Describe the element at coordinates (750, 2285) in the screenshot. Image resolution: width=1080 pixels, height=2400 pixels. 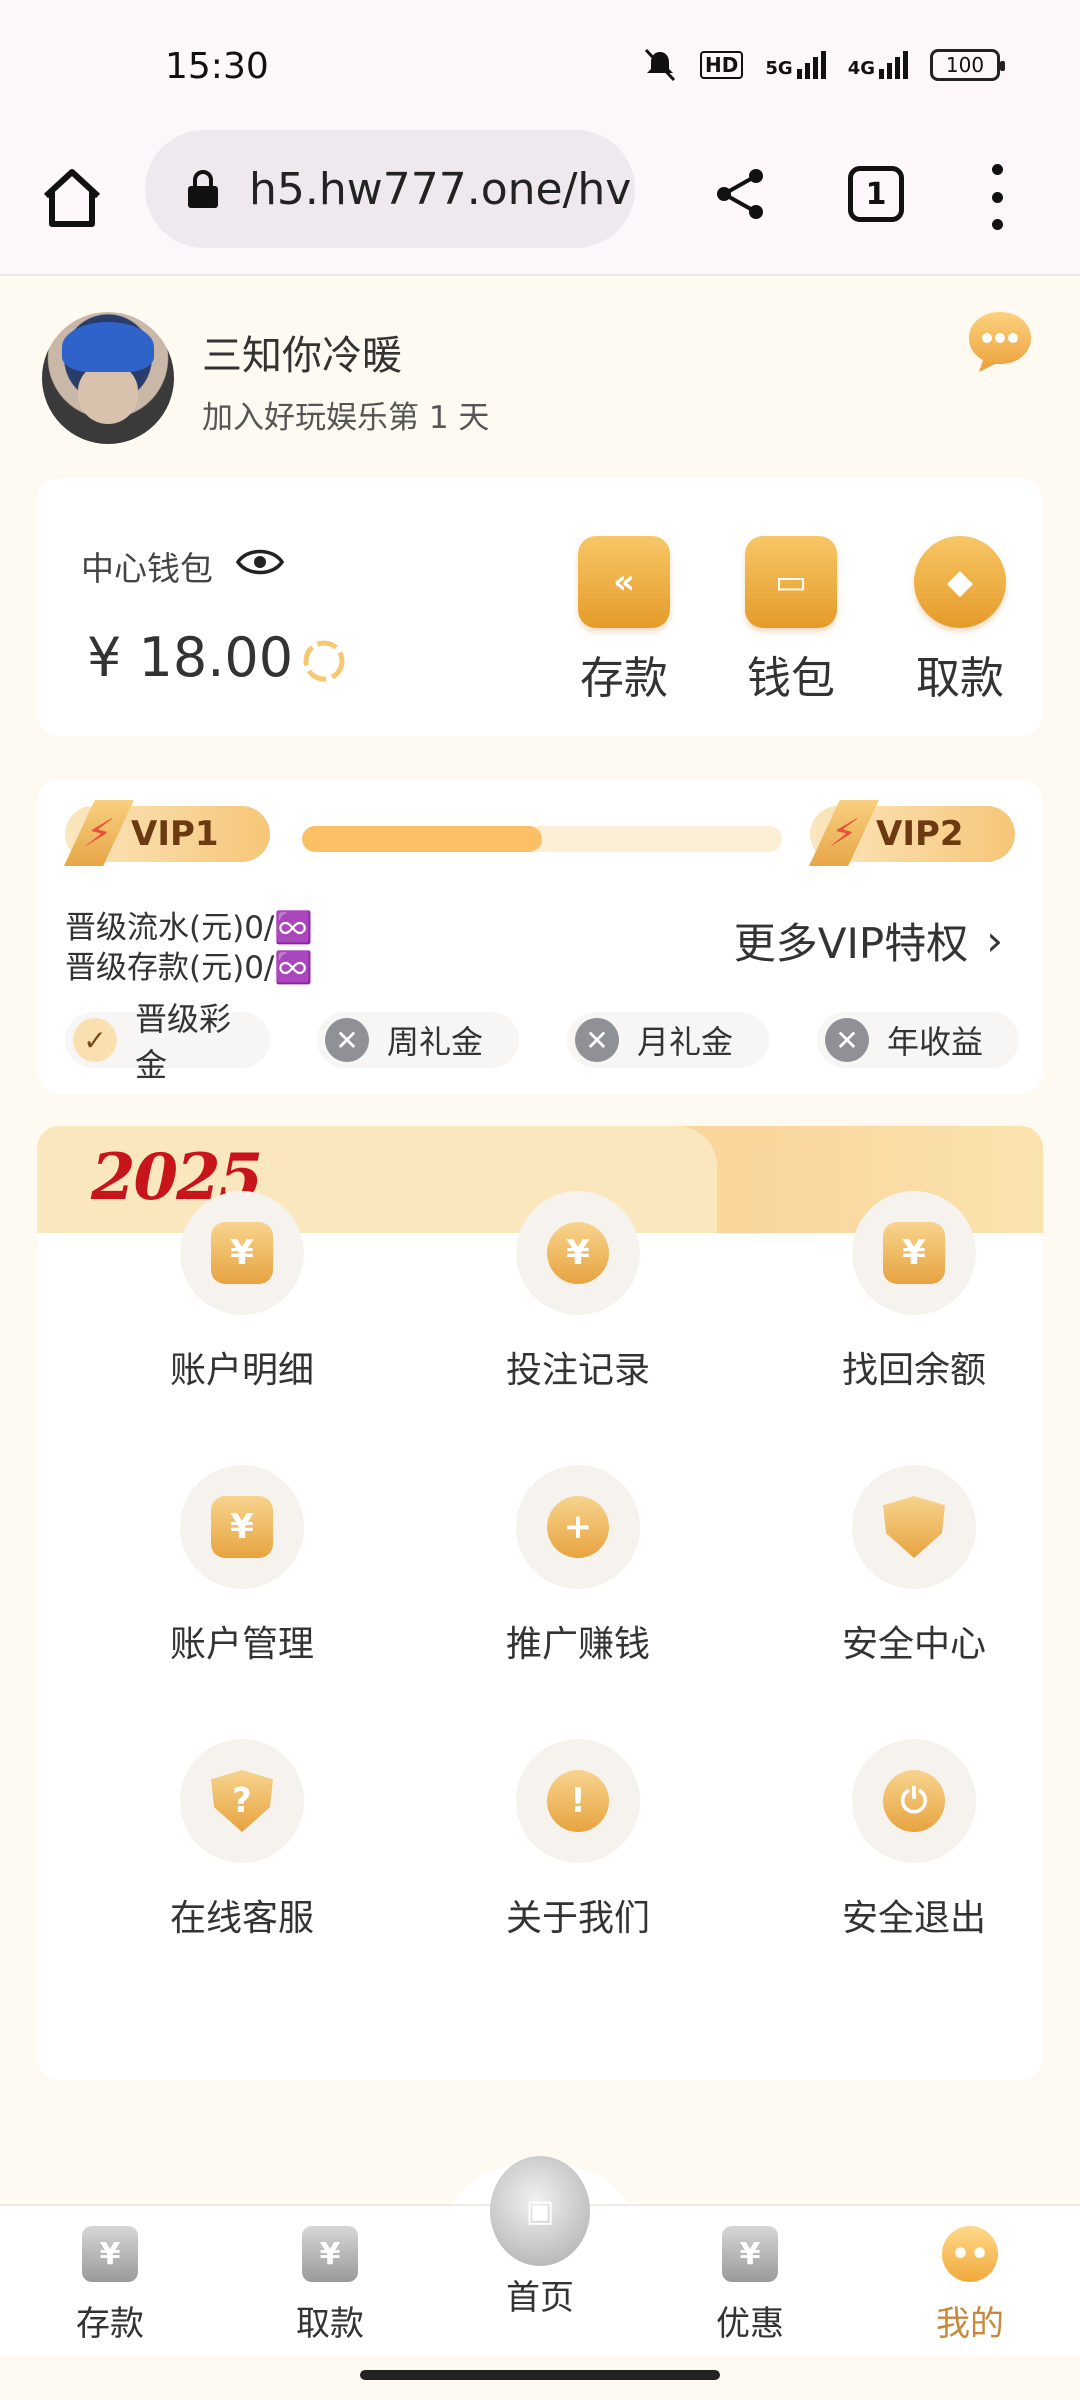
I see `nav-promotions: ¥ 优惠` at that location.